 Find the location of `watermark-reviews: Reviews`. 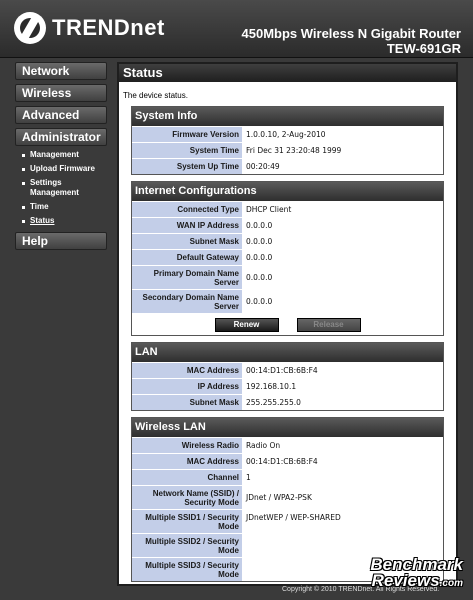

watermark-reviews: Reviews is located at coordinates (405, 580).